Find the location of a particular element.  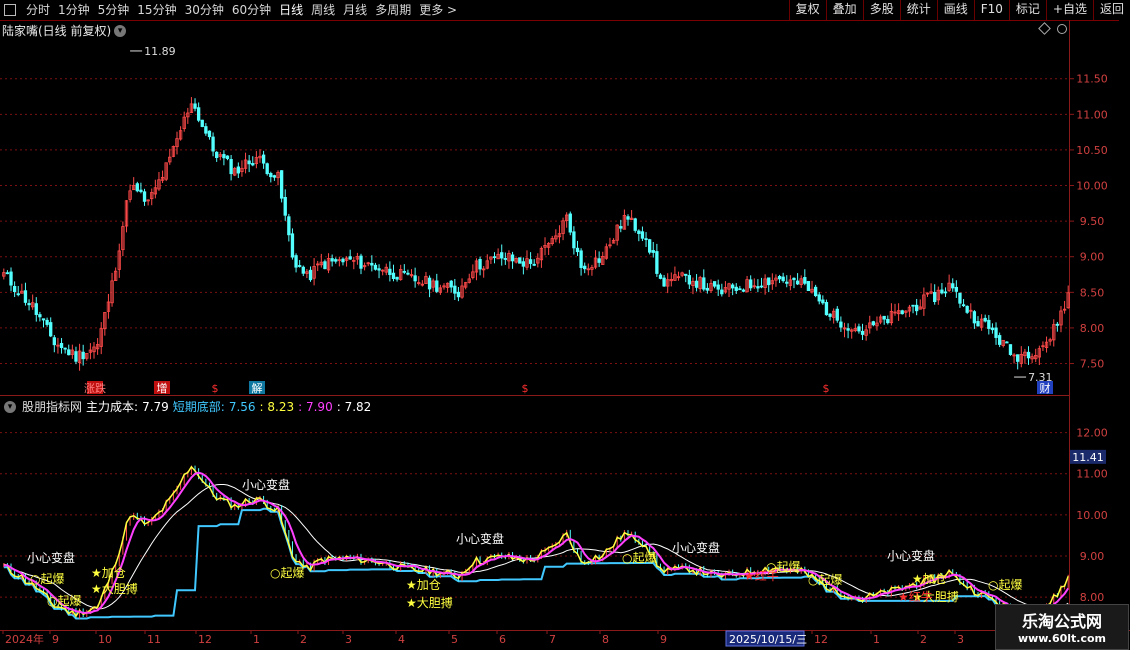

signal-qibao: ○起爆 is located at coordinates (783, 567).